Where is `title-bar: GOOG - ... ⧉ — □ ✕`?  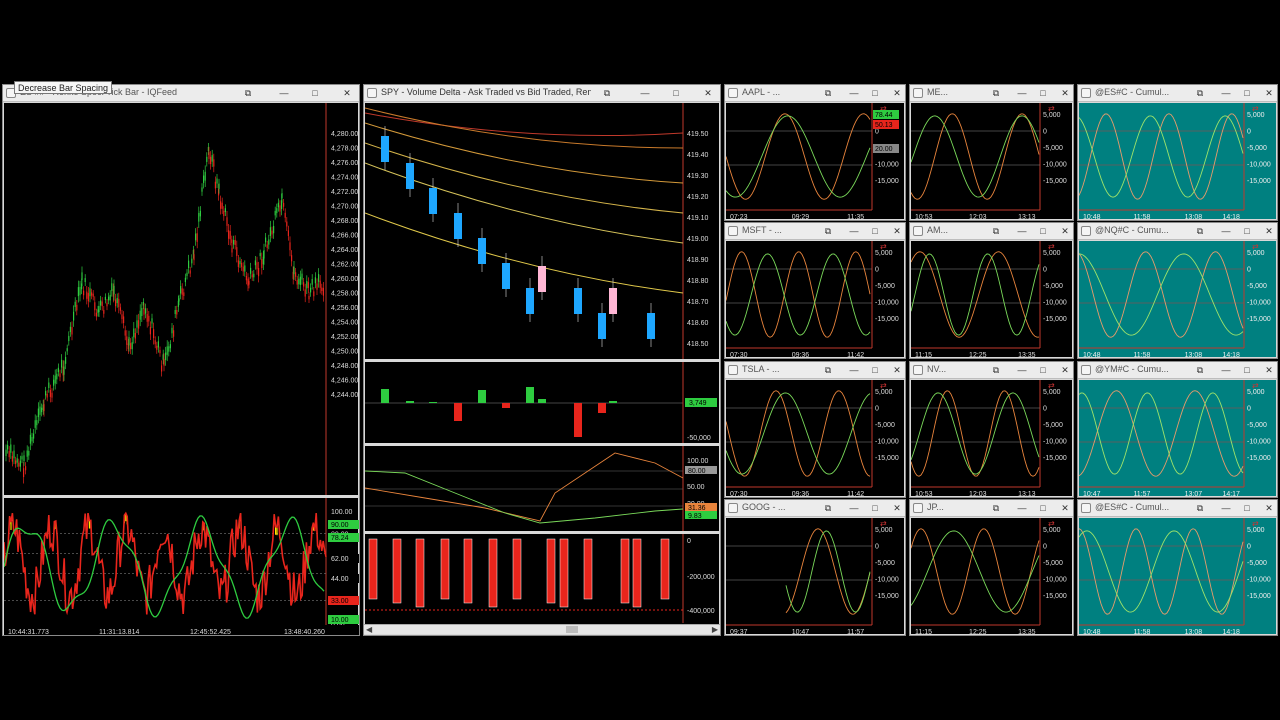
title-bar: GOOG - ... ⧉ — □ ✕ is located at coordinates (815, 508).